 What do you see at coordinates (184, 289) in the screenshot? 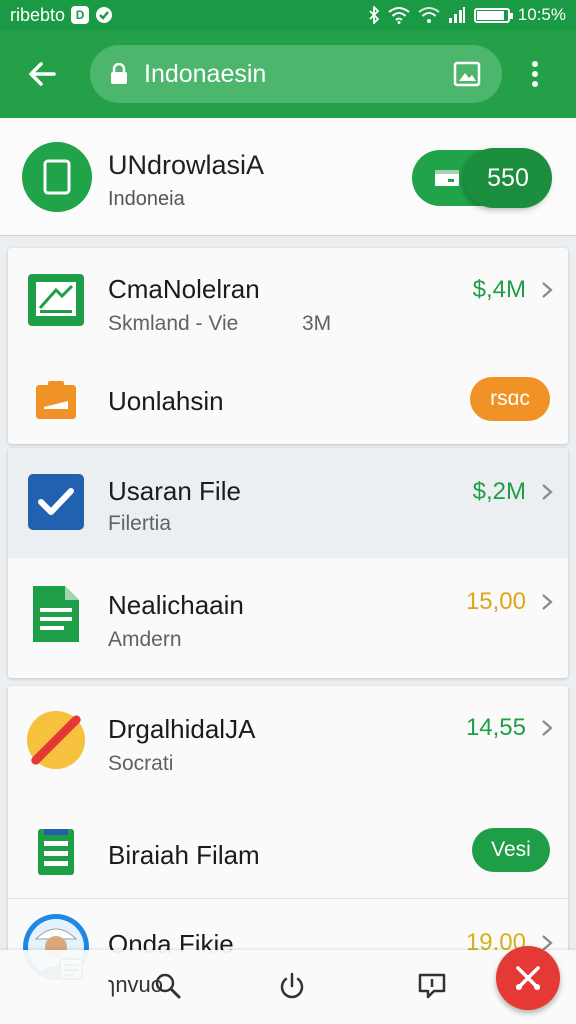
I see `list-item-title: CmaNolelran` at bounding box center [184, 289].